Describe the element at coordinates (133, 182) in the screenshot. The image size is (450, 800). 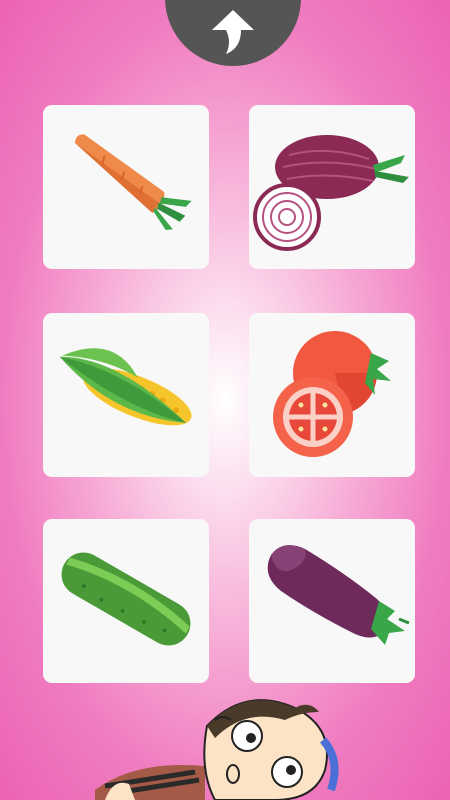
I see `carrot-icon` at that location.